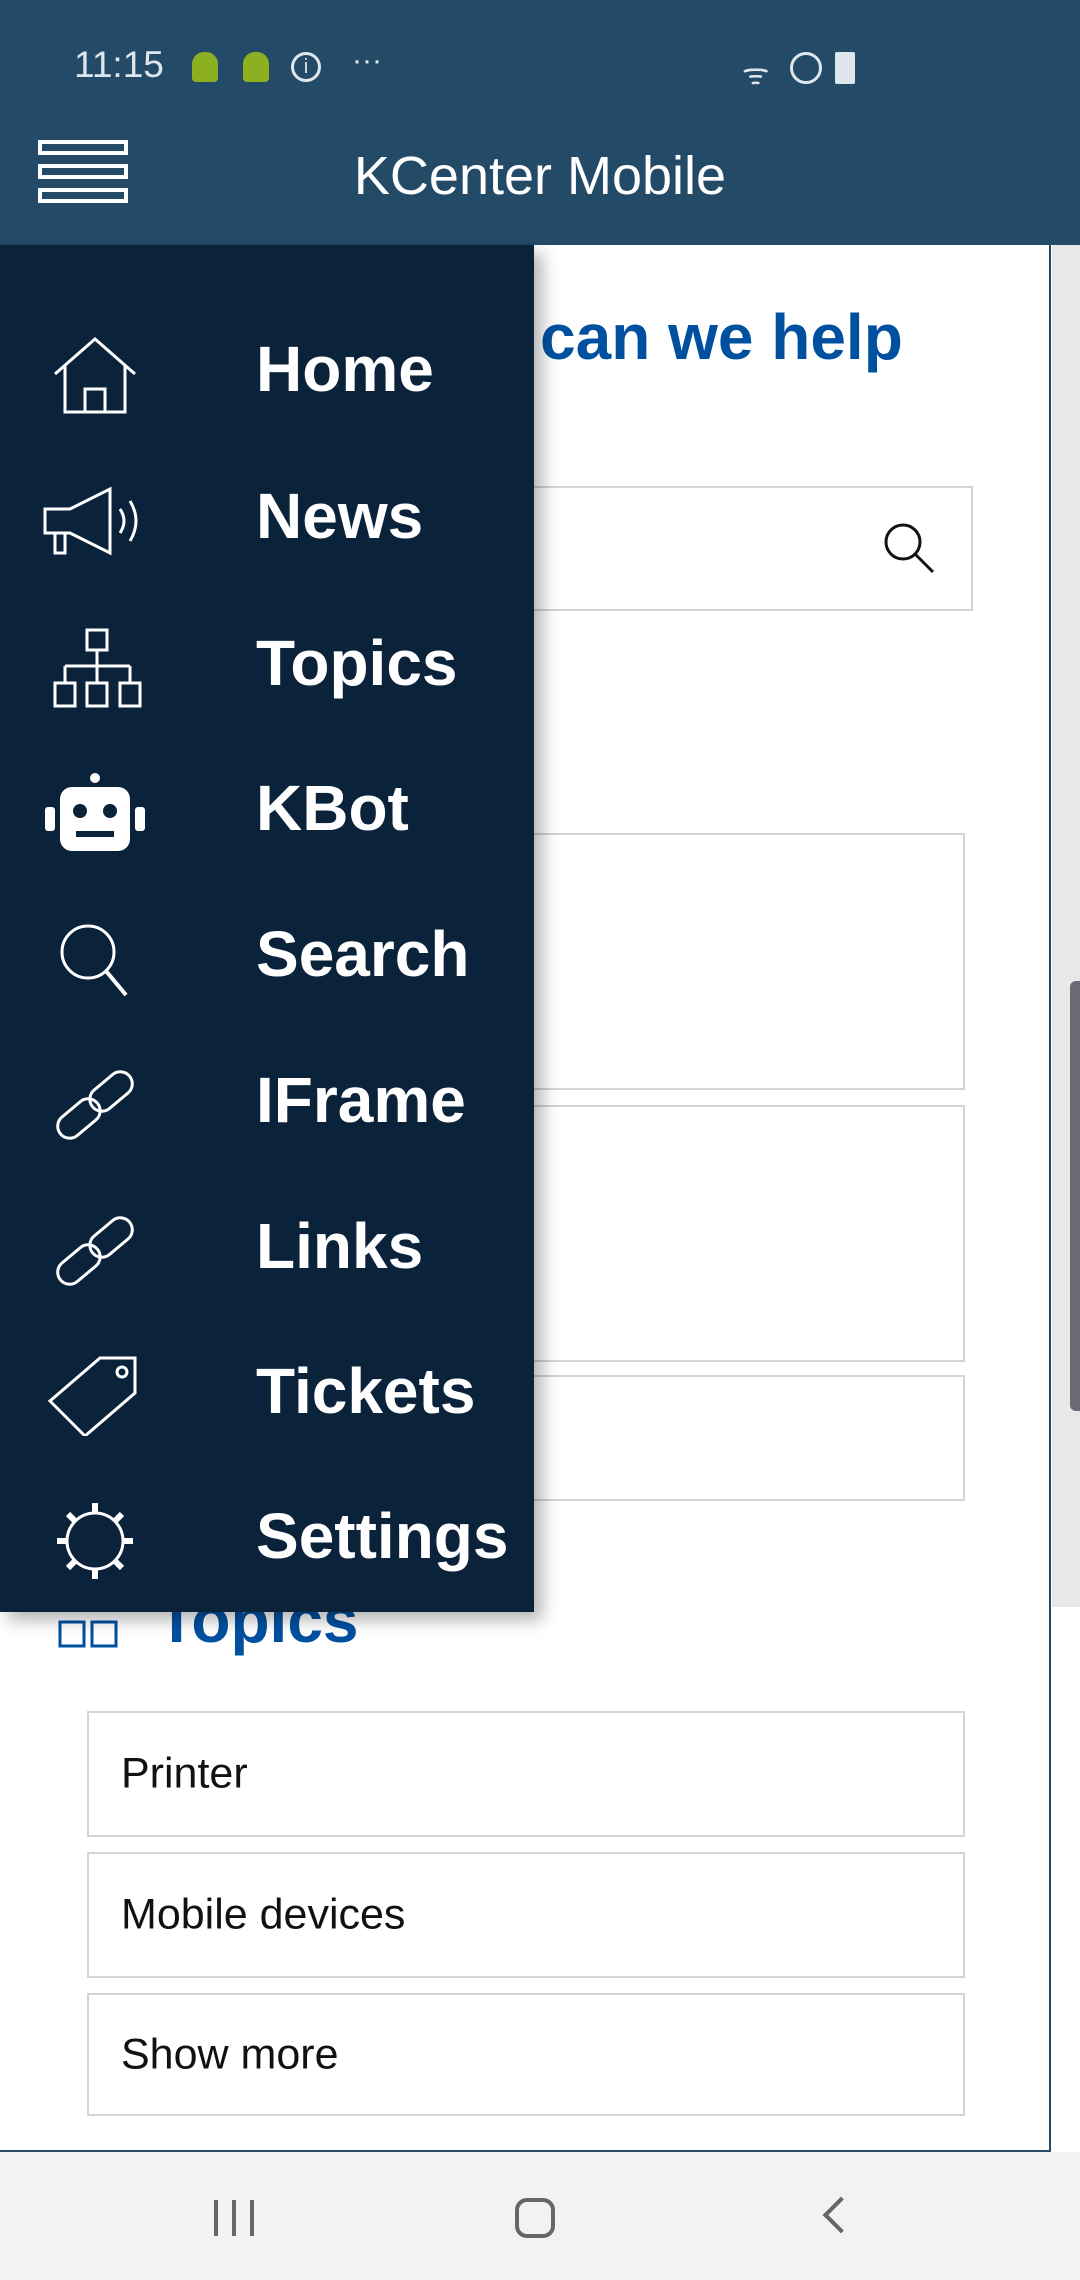 The height and width of the screenshot is (2280, 1080). I want to click on drawer-label: News, so click(340, 516).